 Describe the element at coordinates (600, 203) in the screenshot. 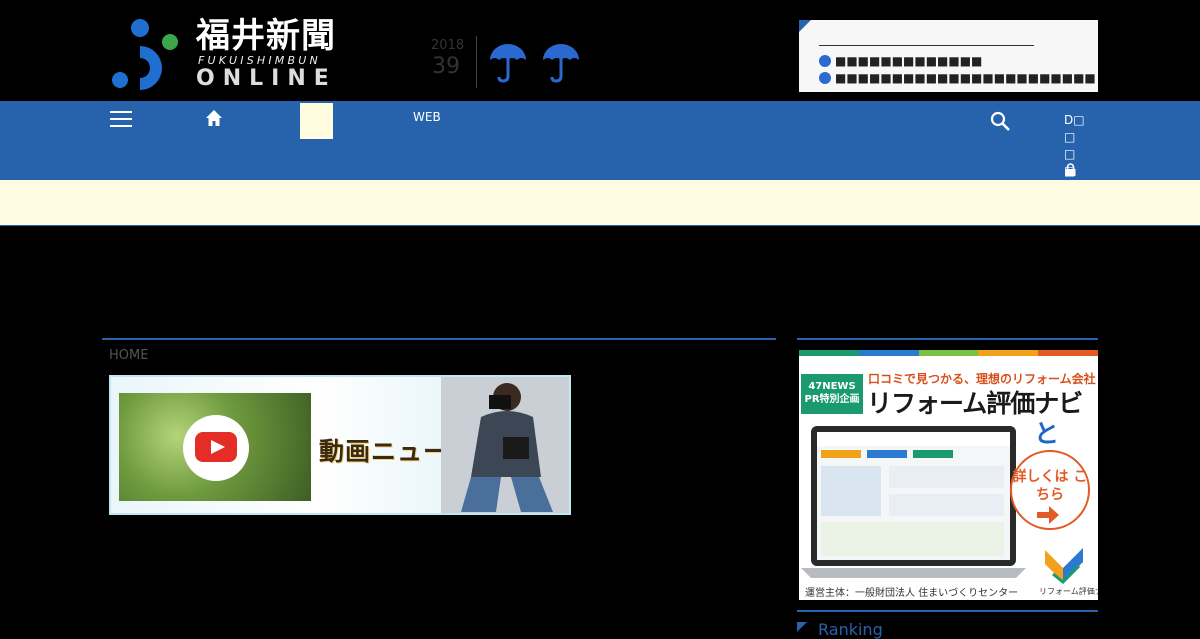

I see `announcement-bar` at that location.